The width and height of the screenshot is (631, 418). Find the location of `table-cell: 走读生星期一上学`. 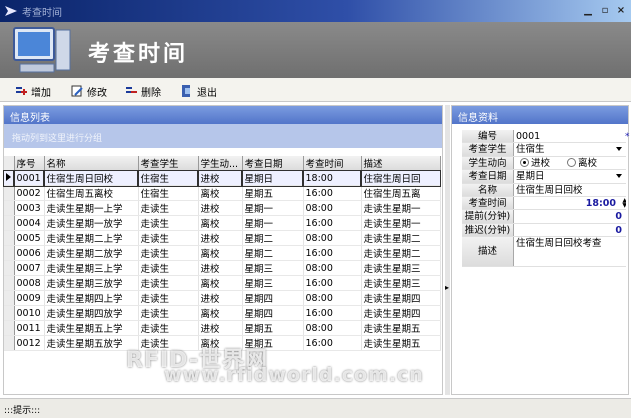

table-cell: 走读生星期一上学 is located at coordinates (91, 208).